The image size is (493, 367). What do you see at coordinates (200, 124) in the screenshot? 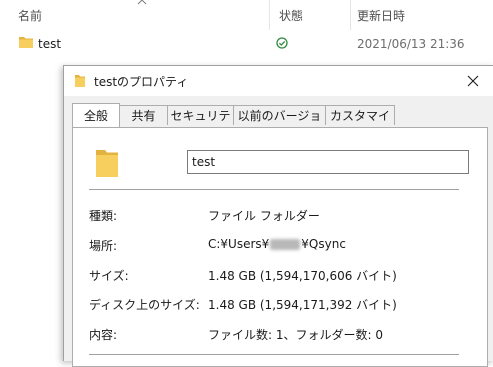
I see `tab-security: セキュリティ` at bounding box center [200, 124].